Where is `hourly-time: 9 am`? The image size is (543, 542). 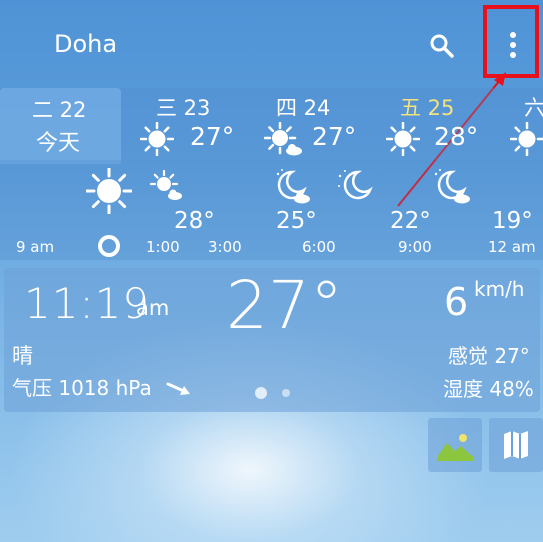 hourly-time: 9 am is located at coordinates (35, 247).